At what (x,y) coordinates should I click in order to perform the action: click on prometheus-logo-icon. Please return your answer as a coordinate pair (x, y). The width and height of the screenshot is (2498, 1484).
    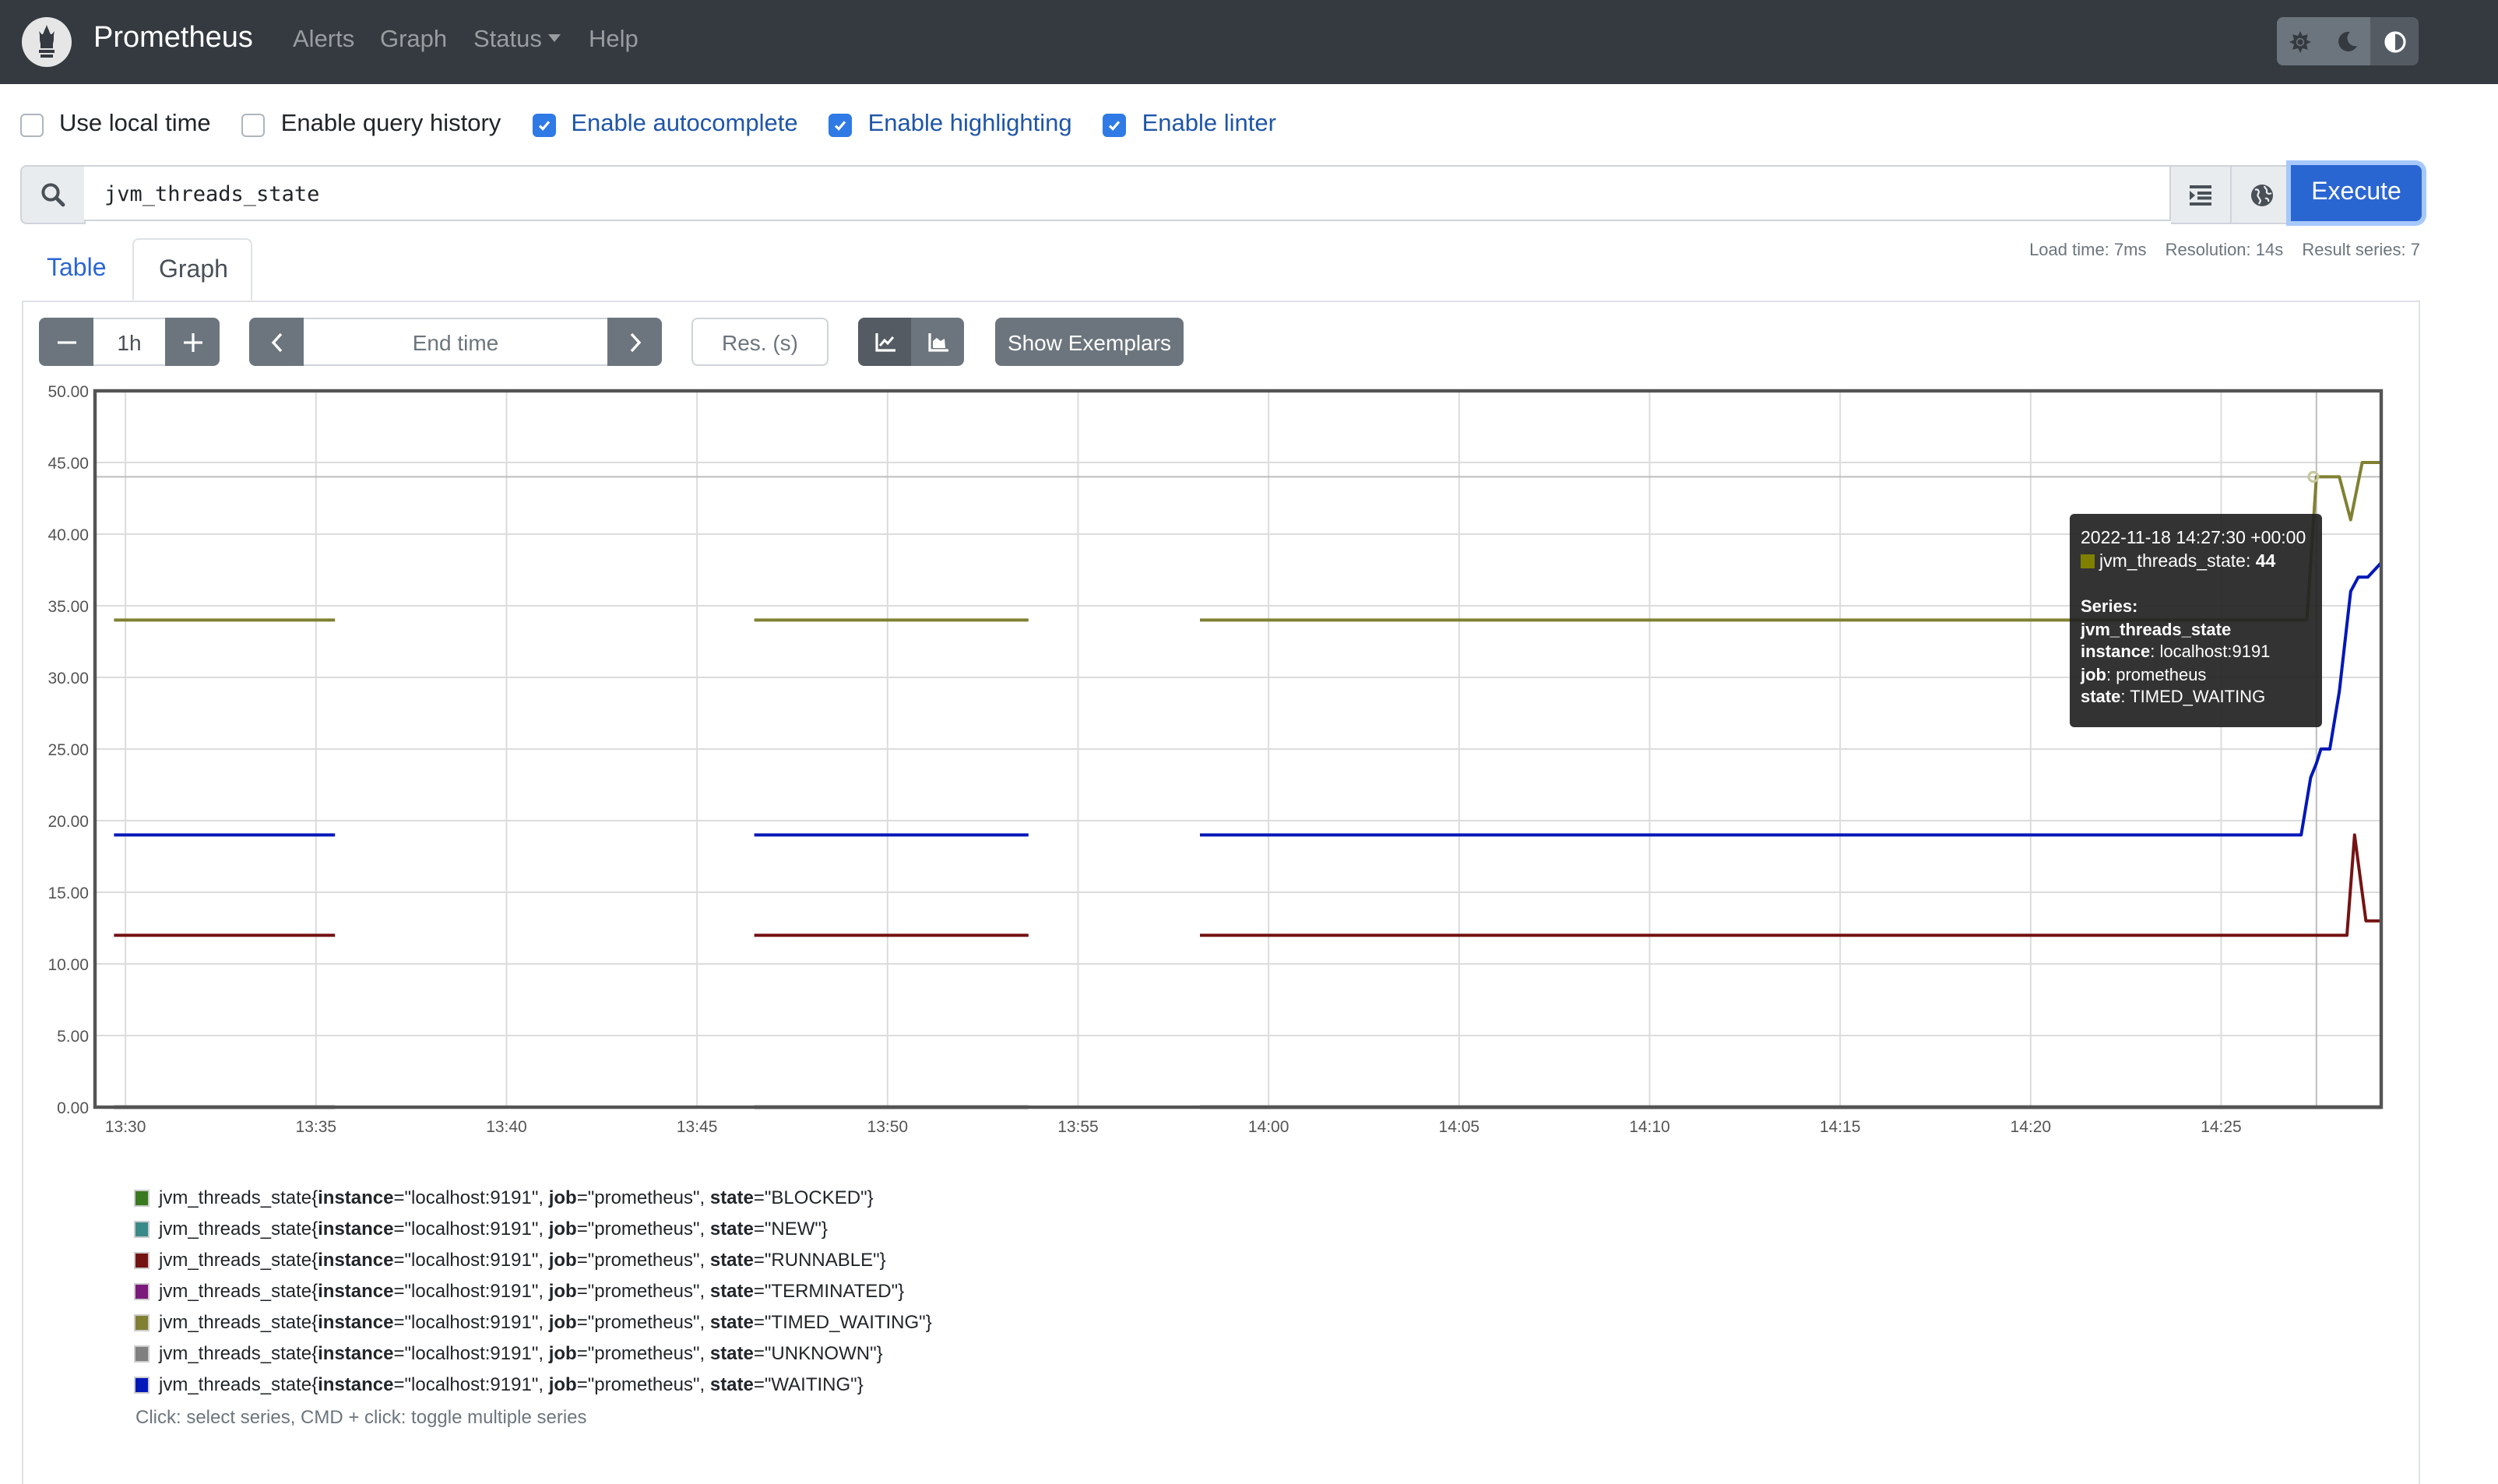
    Looking at the image, I should click on (47, 42).